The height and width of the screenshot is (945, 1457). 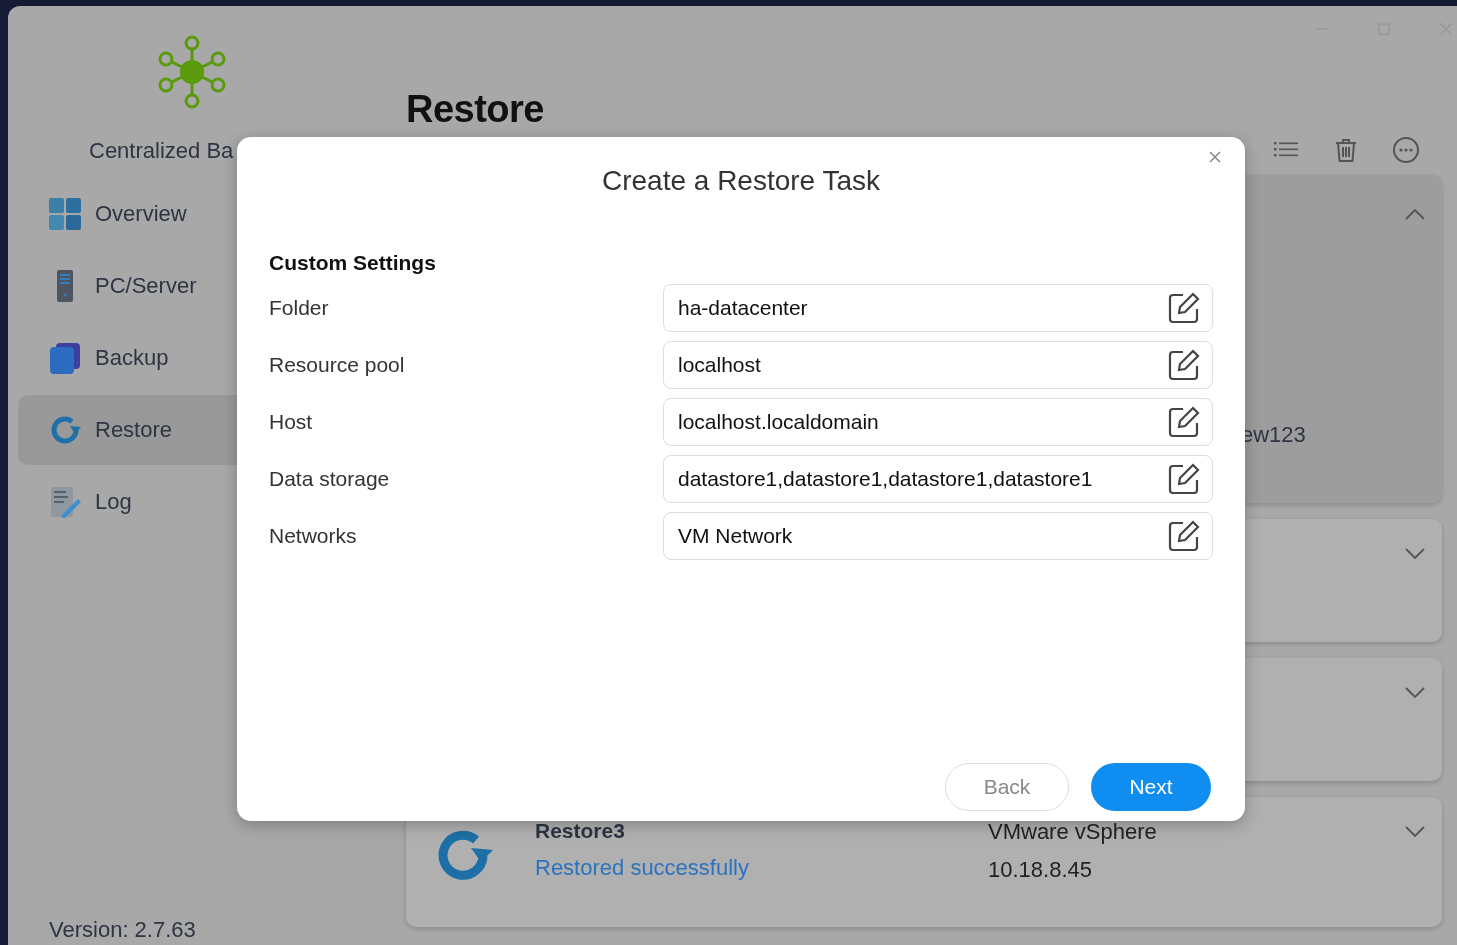 I want to click on field-value: VM Network, so click(x=736, y=536).